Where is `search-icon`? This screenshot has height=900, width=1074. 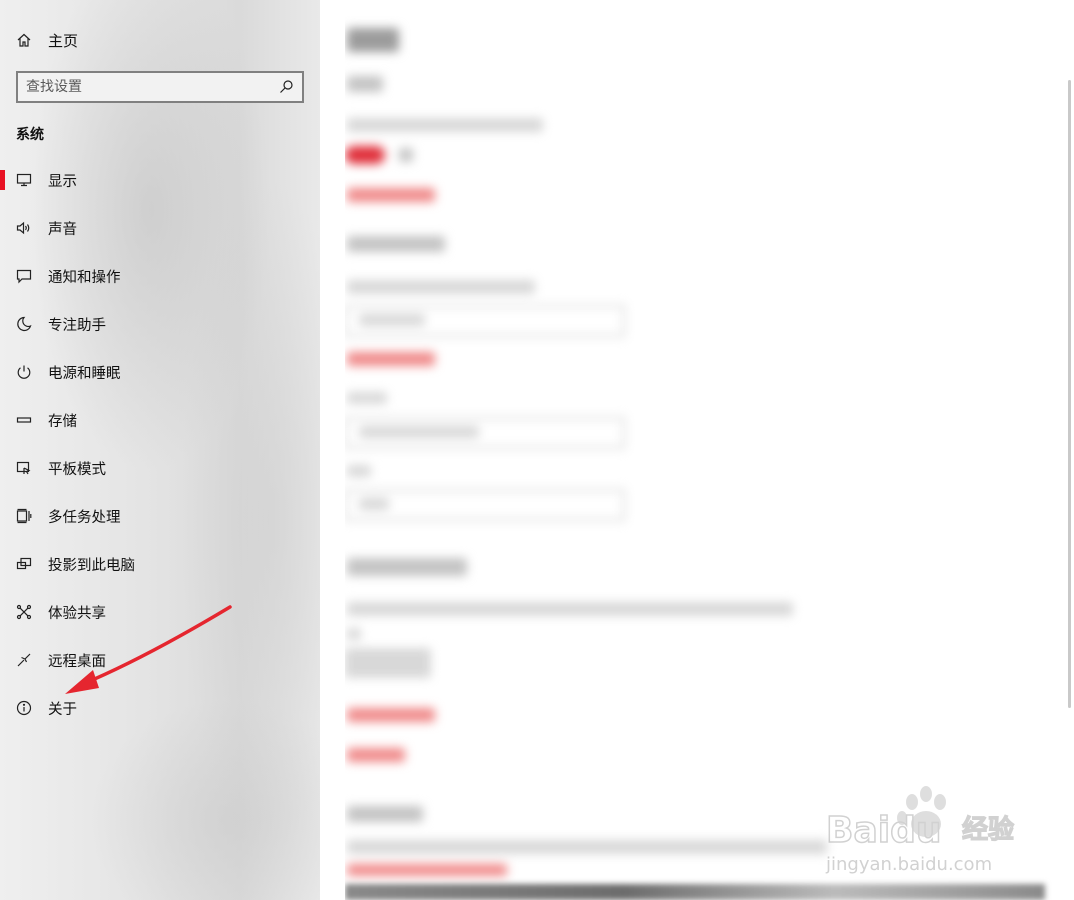 search-icon is located at coordinates (286, 87).